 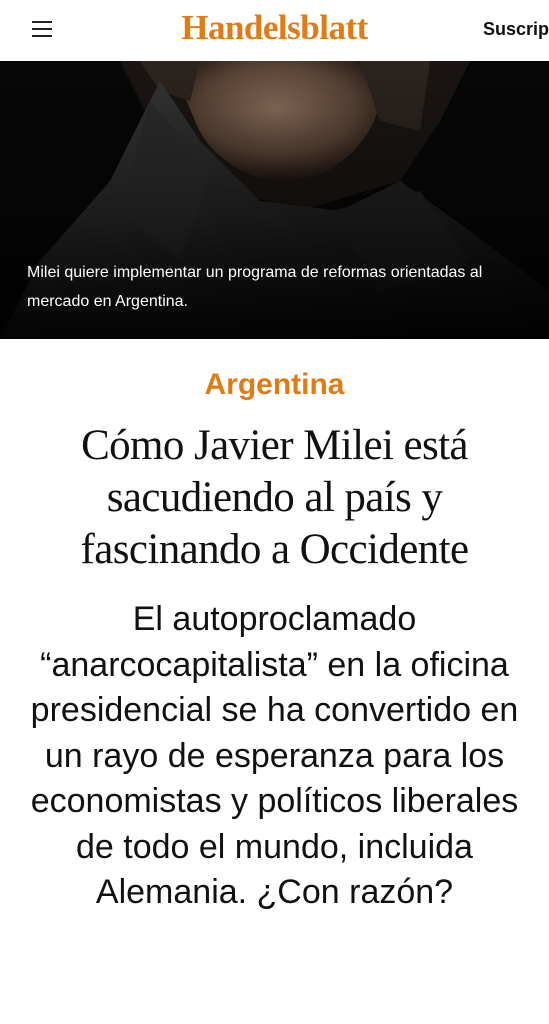 What do you see at coordinates (274, 28) in the screenshot?
I see `brand-logo: Handelsblatt` at bounding box center [274, 28].